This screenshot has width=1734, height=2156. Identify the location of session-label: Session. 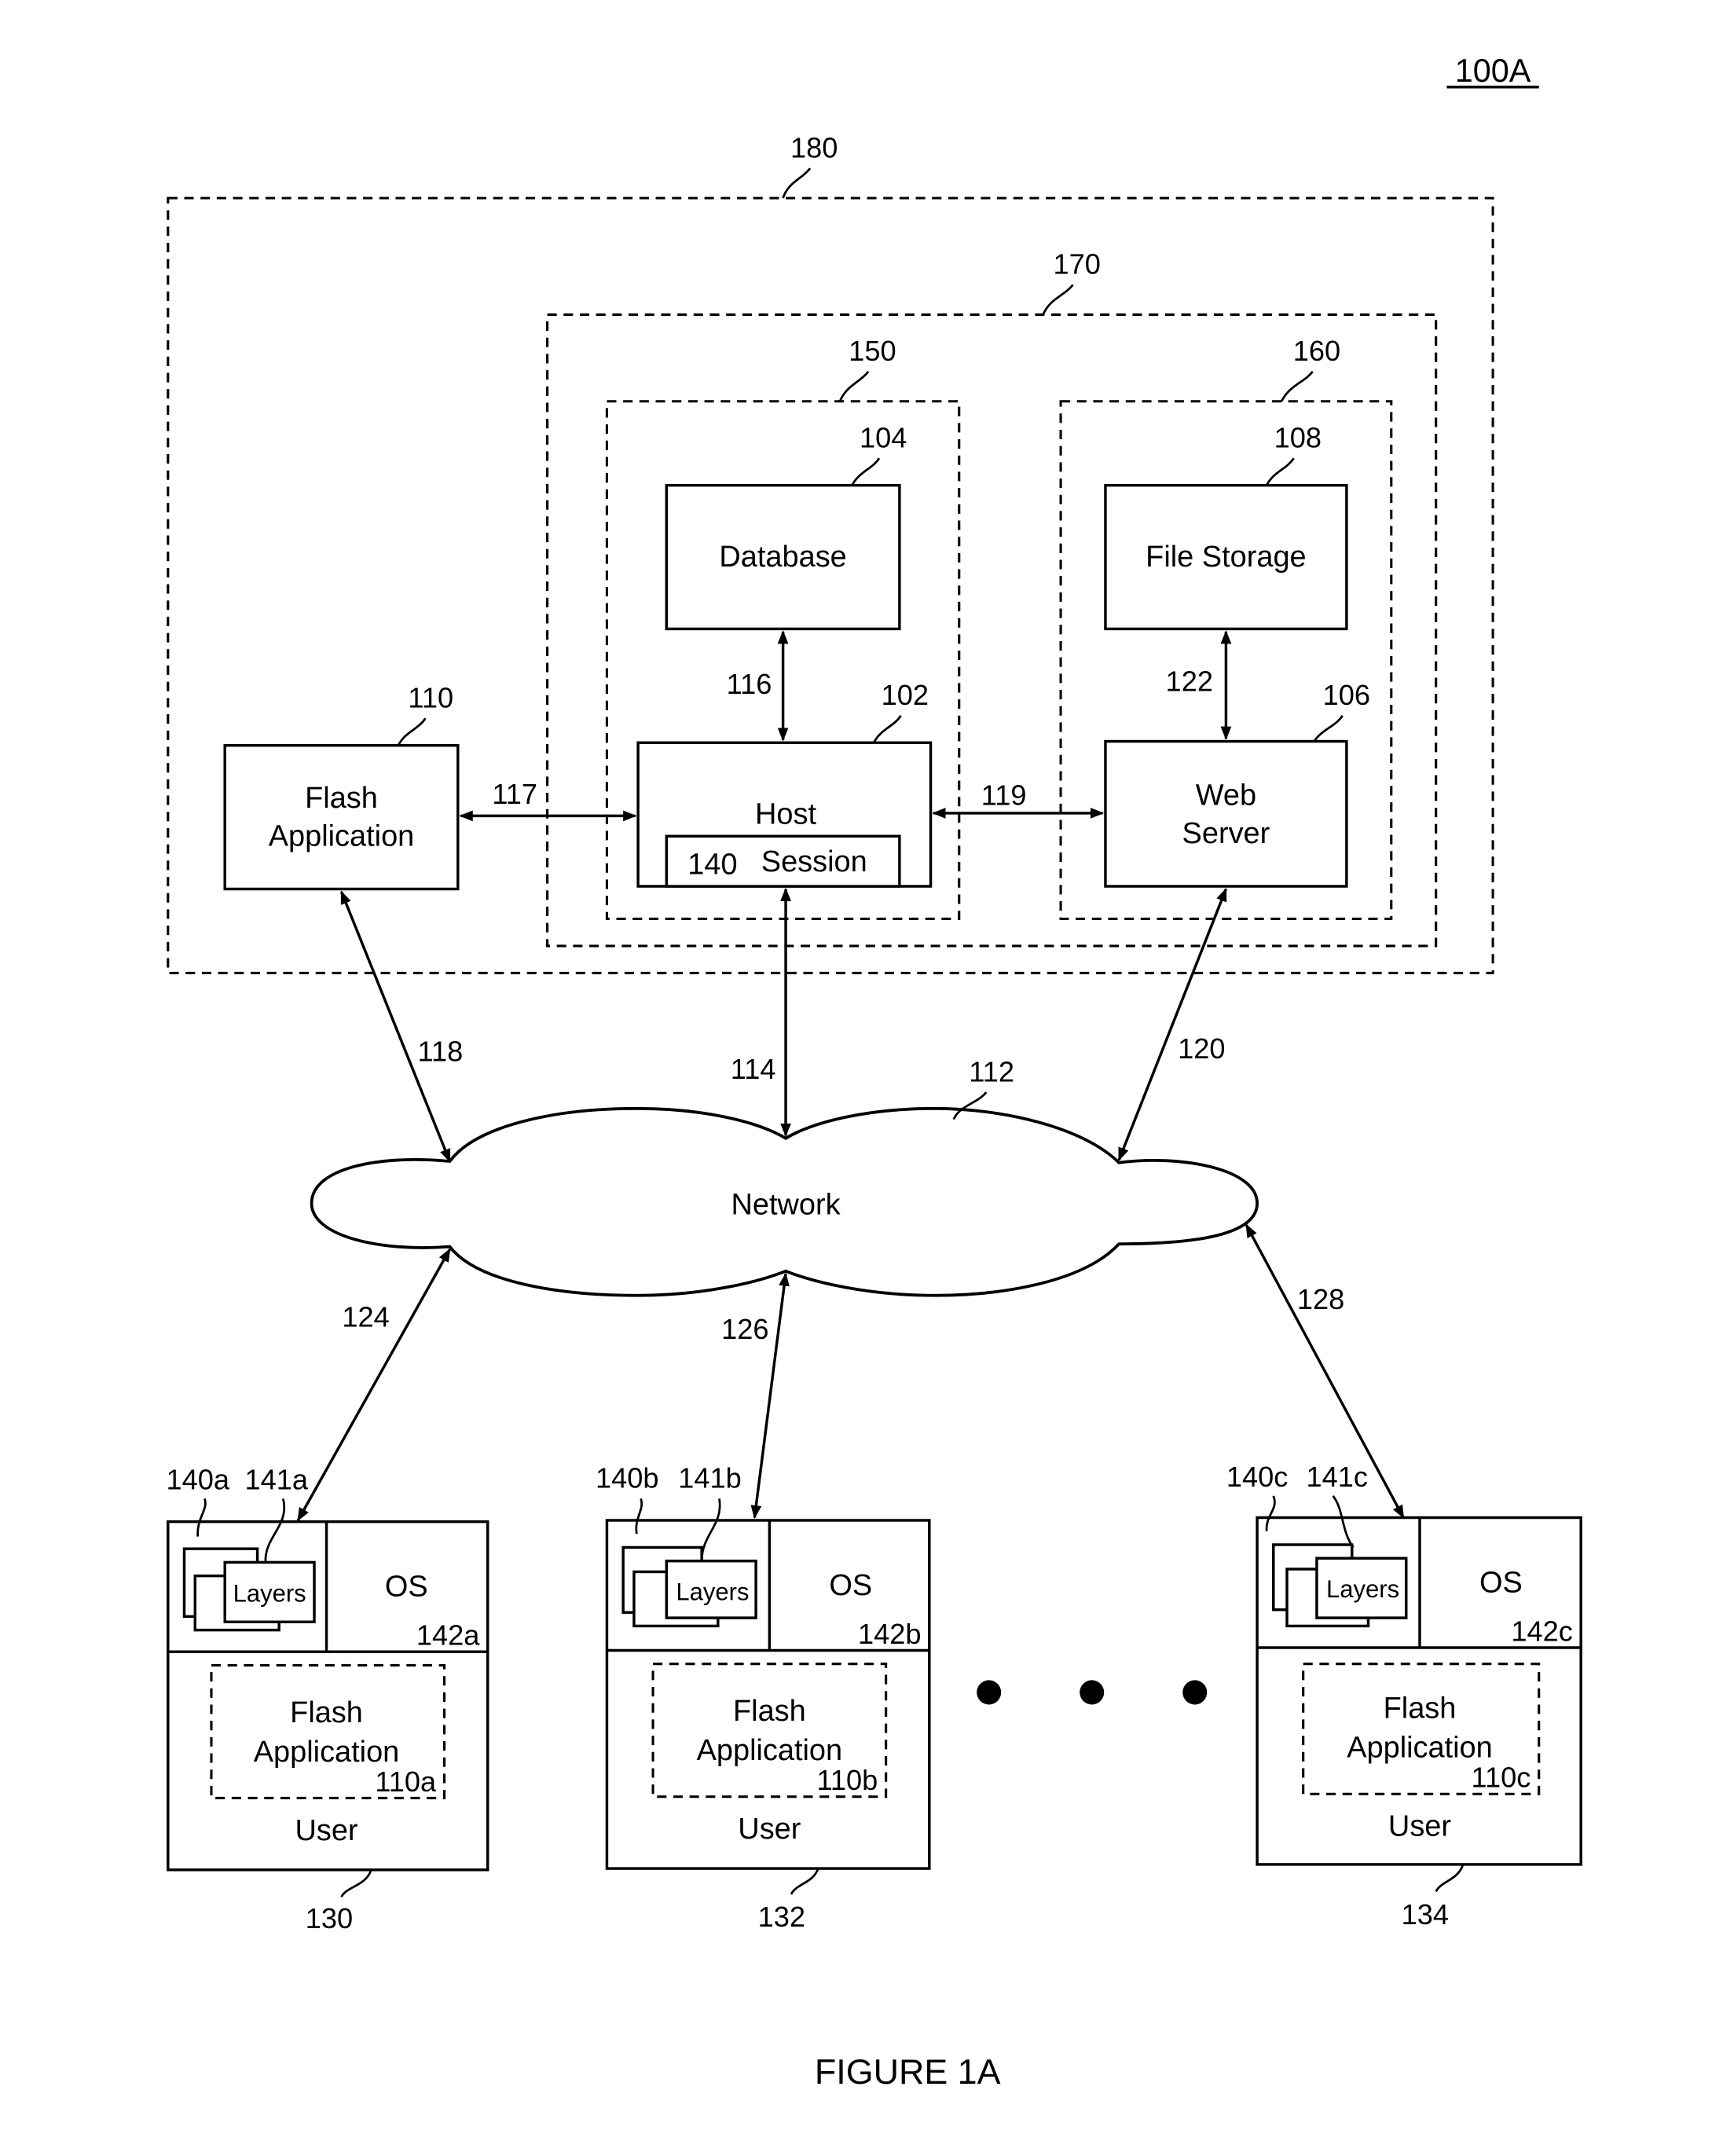
(814, 861).